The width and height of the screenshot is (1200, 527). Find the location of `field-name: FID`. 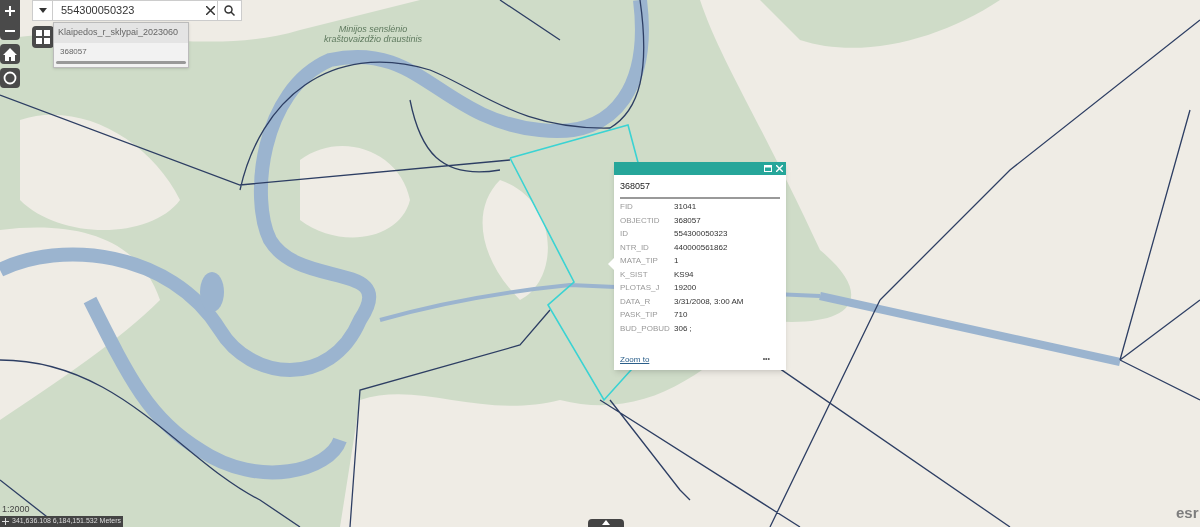

field-name: FID is located at coordinates (627, 207).